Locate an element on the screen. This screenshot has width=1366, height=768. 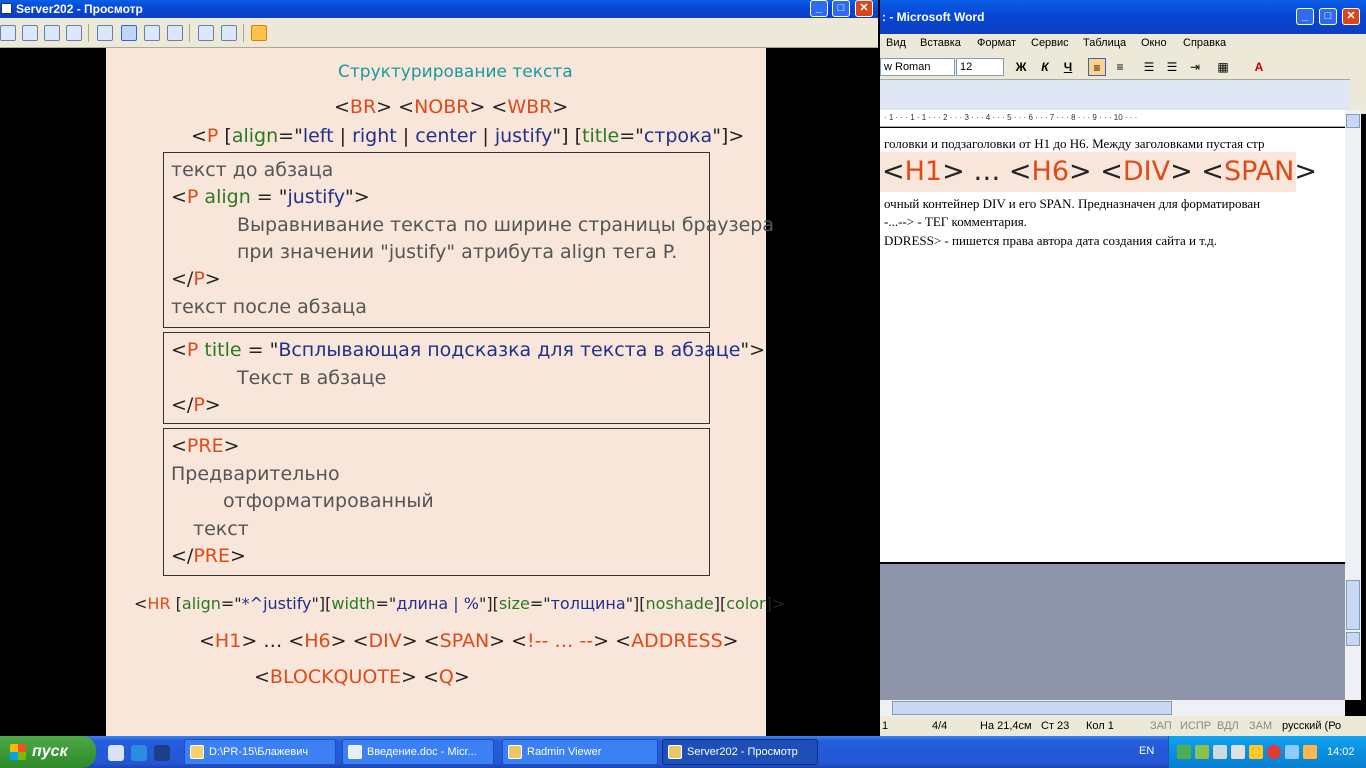
tray-app-icon is located at coordinates (1202, 752).